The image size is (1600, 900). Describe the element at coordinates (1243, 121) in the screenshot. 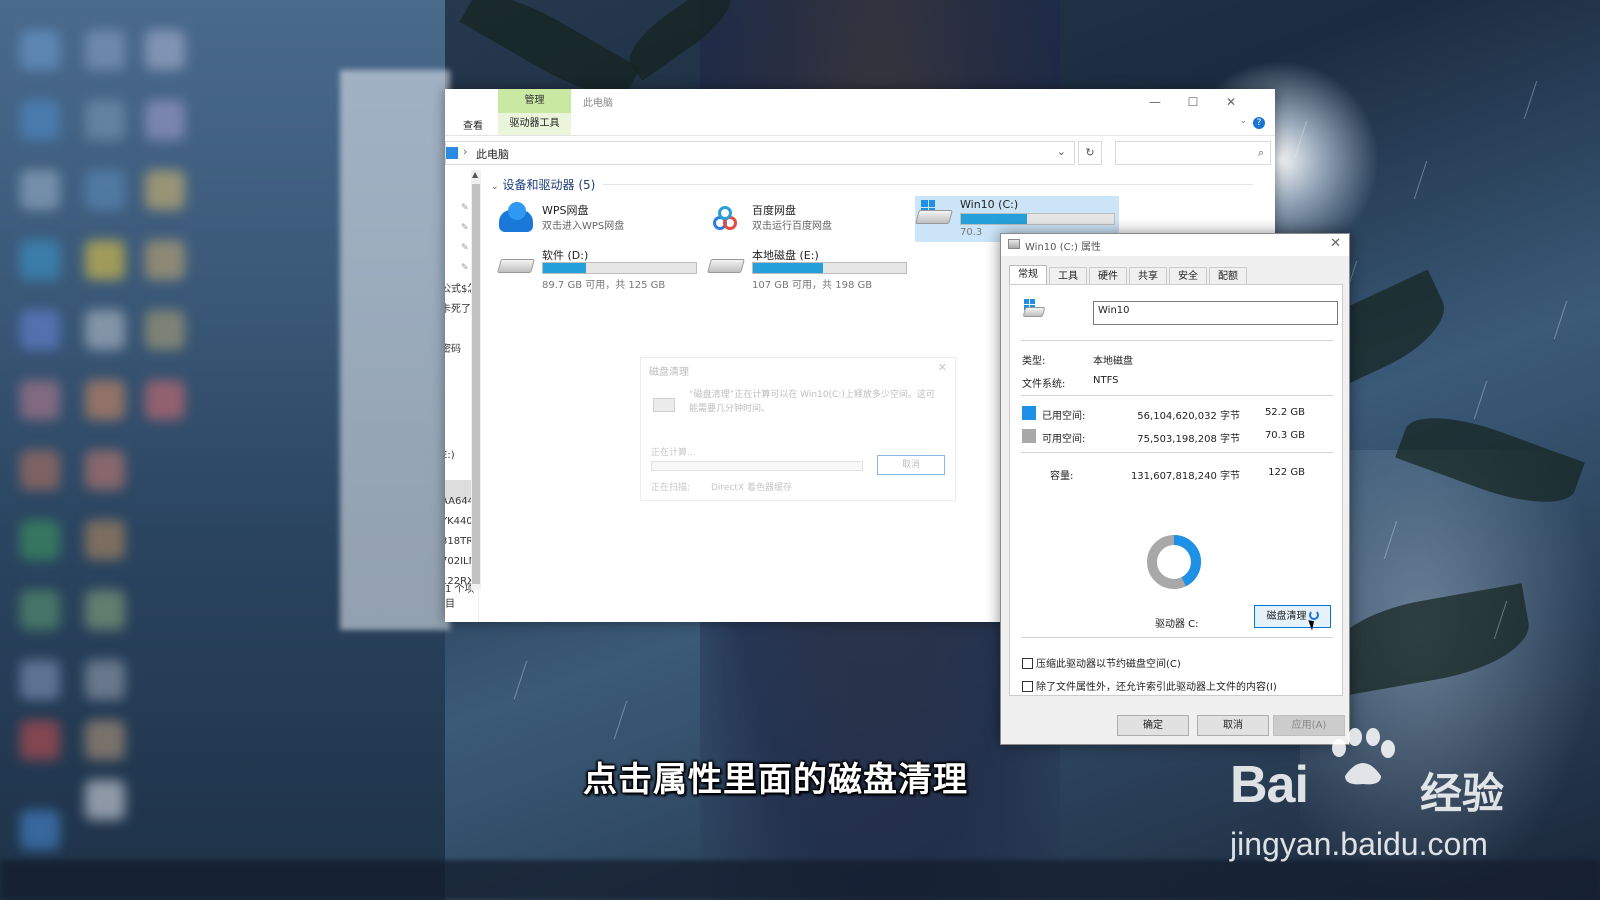

I see `expand-ribbon-icon: ⌄` at that location.